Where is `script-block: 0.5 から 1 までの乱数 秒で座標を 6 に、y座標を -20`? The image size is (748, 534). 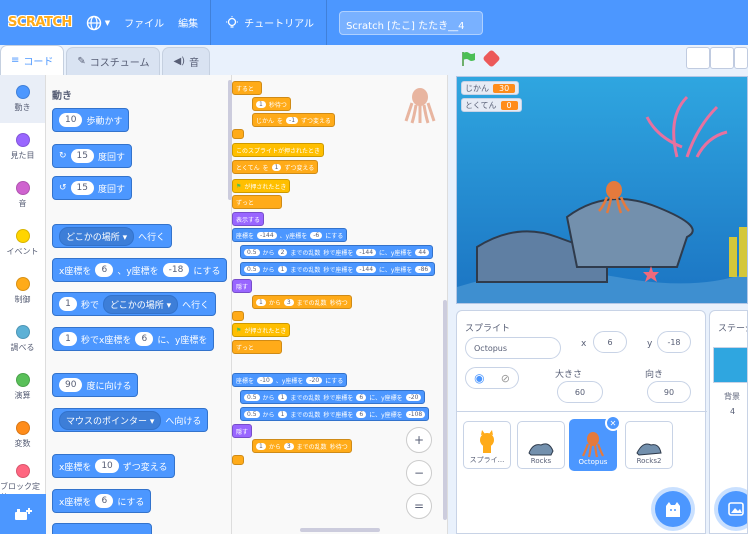 script-block: 0.5 から 1 までの乱数 秒で座標を 6 に、y座標を -20 is located at coordinates (333, 397).